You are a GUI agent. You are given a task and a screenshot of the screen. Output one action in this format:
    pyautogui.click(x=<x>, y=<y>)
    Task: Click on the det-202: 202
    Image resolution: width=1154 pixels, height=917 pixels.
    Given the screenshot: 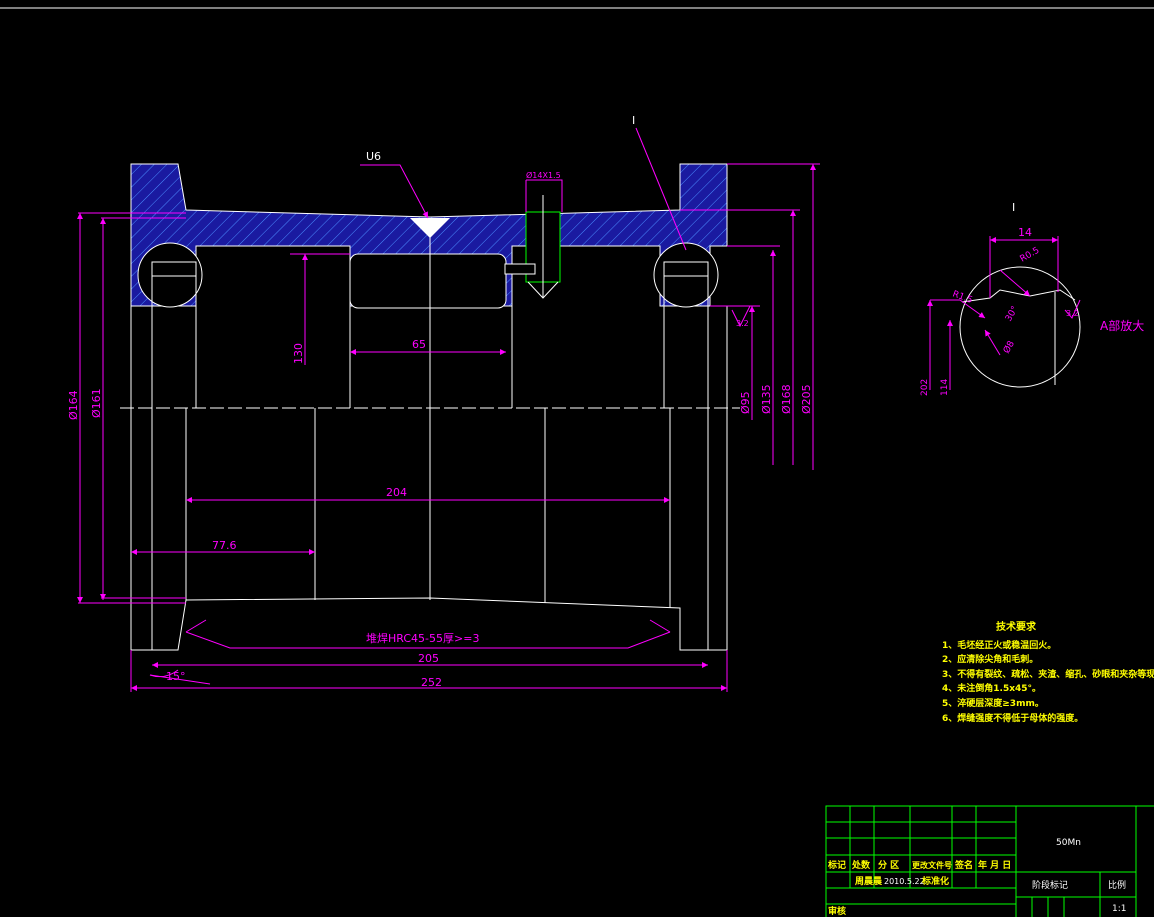 What is the action you would take?
    pyautogui.click(x=925, y=387)
    